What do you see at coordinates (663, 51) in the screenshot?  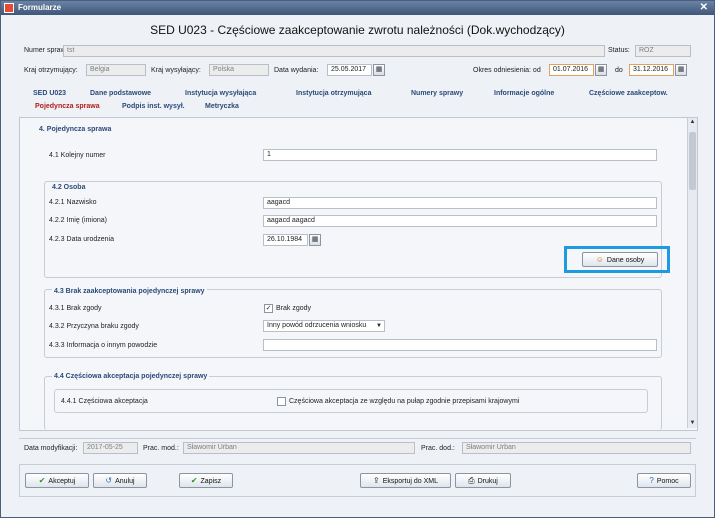 I see `status-field: ROZ` at bounding box center [663, 51].